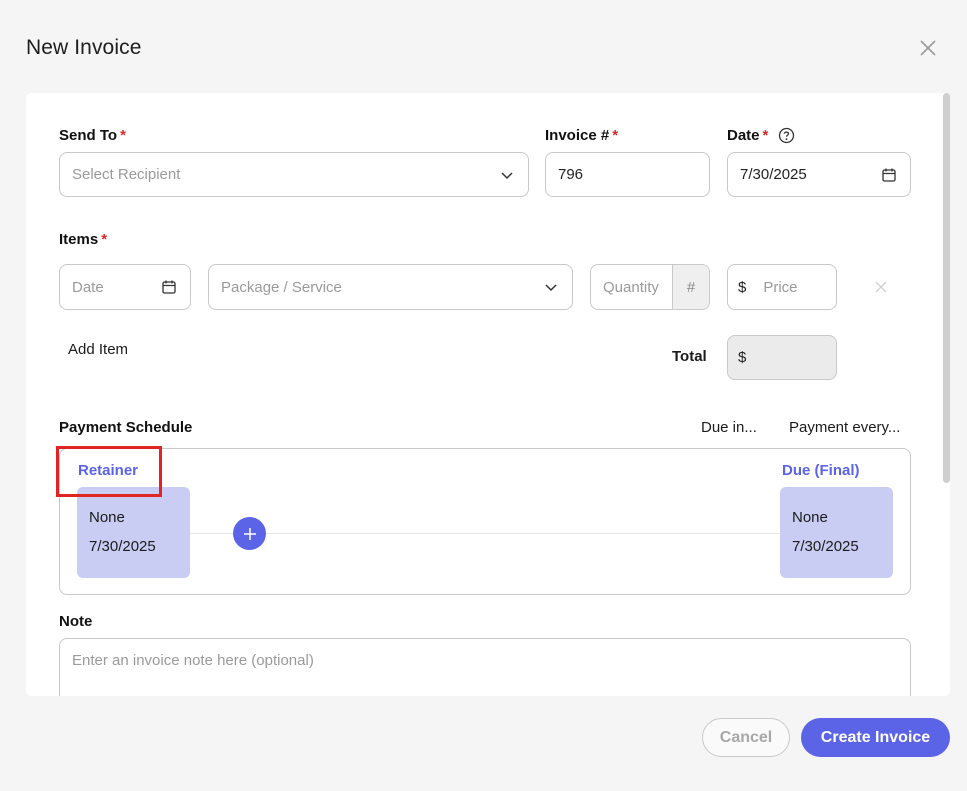 This screenshot has width=967, height=791. Describe the element at coordinates (92, 135) in the screenshot. I see `send-to-label: Send To *` at that location.